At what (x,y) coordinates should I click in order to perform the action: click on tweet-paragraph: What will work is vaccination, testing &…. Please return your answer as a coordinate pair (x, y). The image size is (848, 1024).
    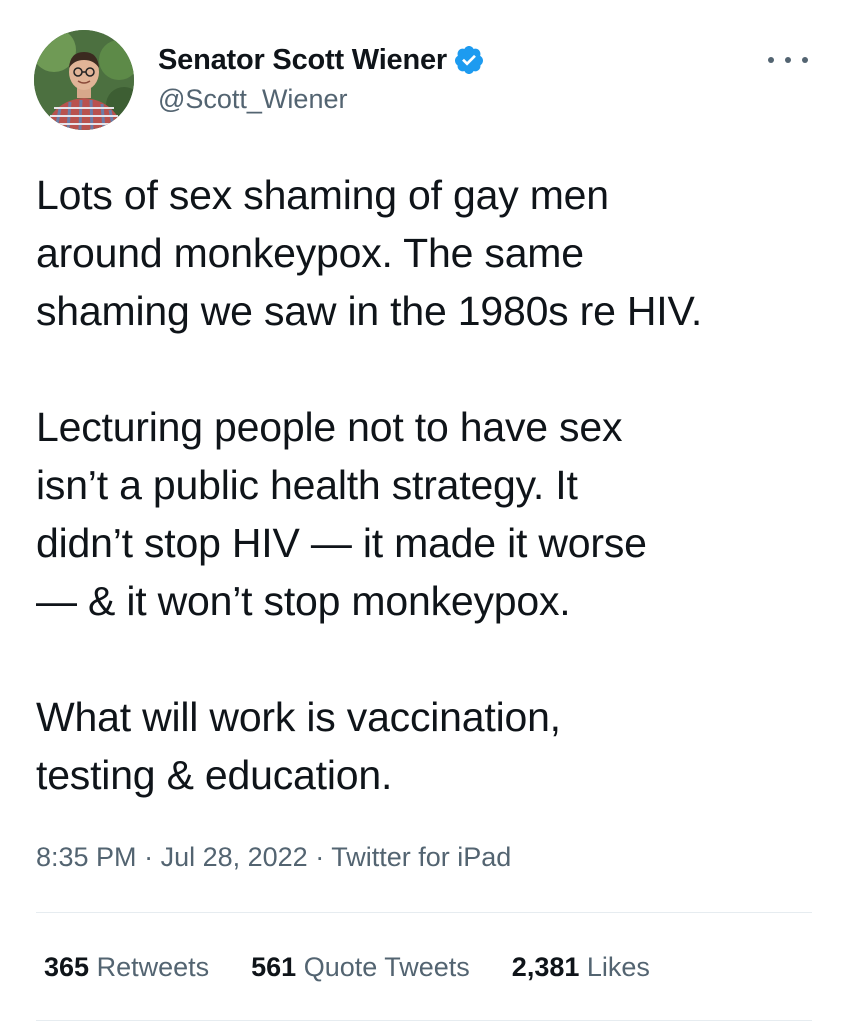
    Looking at the image, I should click on (298, 746).